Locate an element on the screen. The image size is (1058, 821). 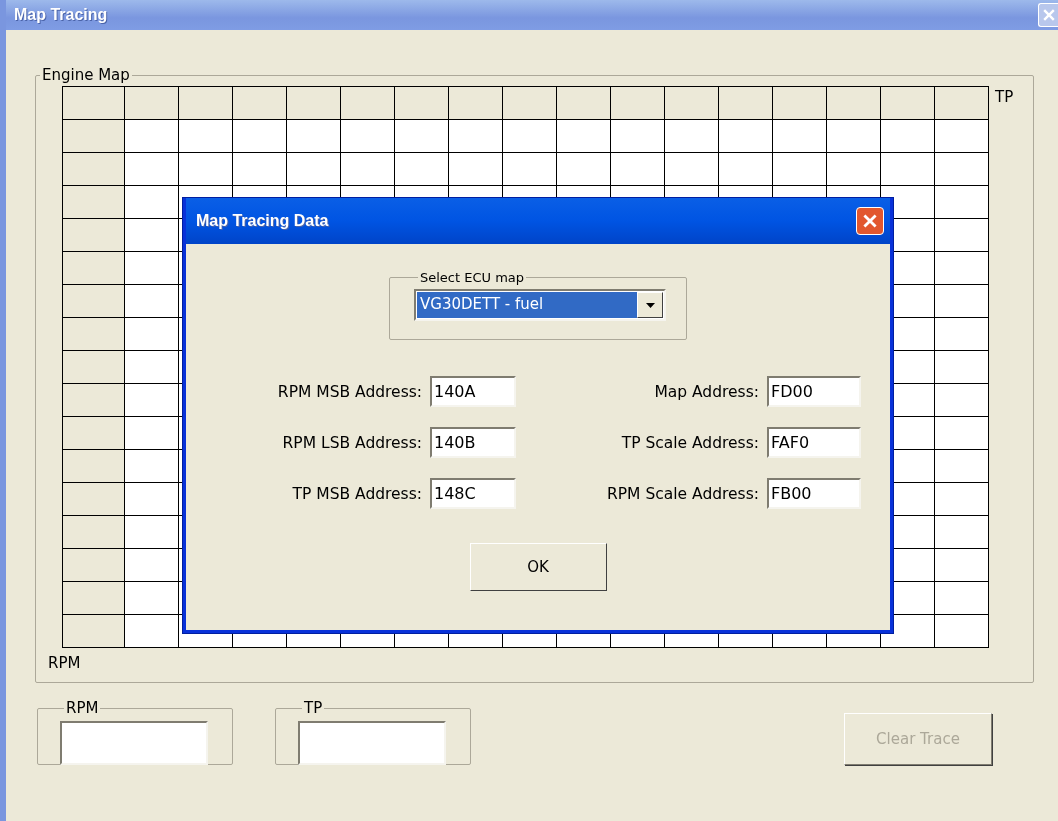
address-field: FAF0 is located at coordinates (814, 442).